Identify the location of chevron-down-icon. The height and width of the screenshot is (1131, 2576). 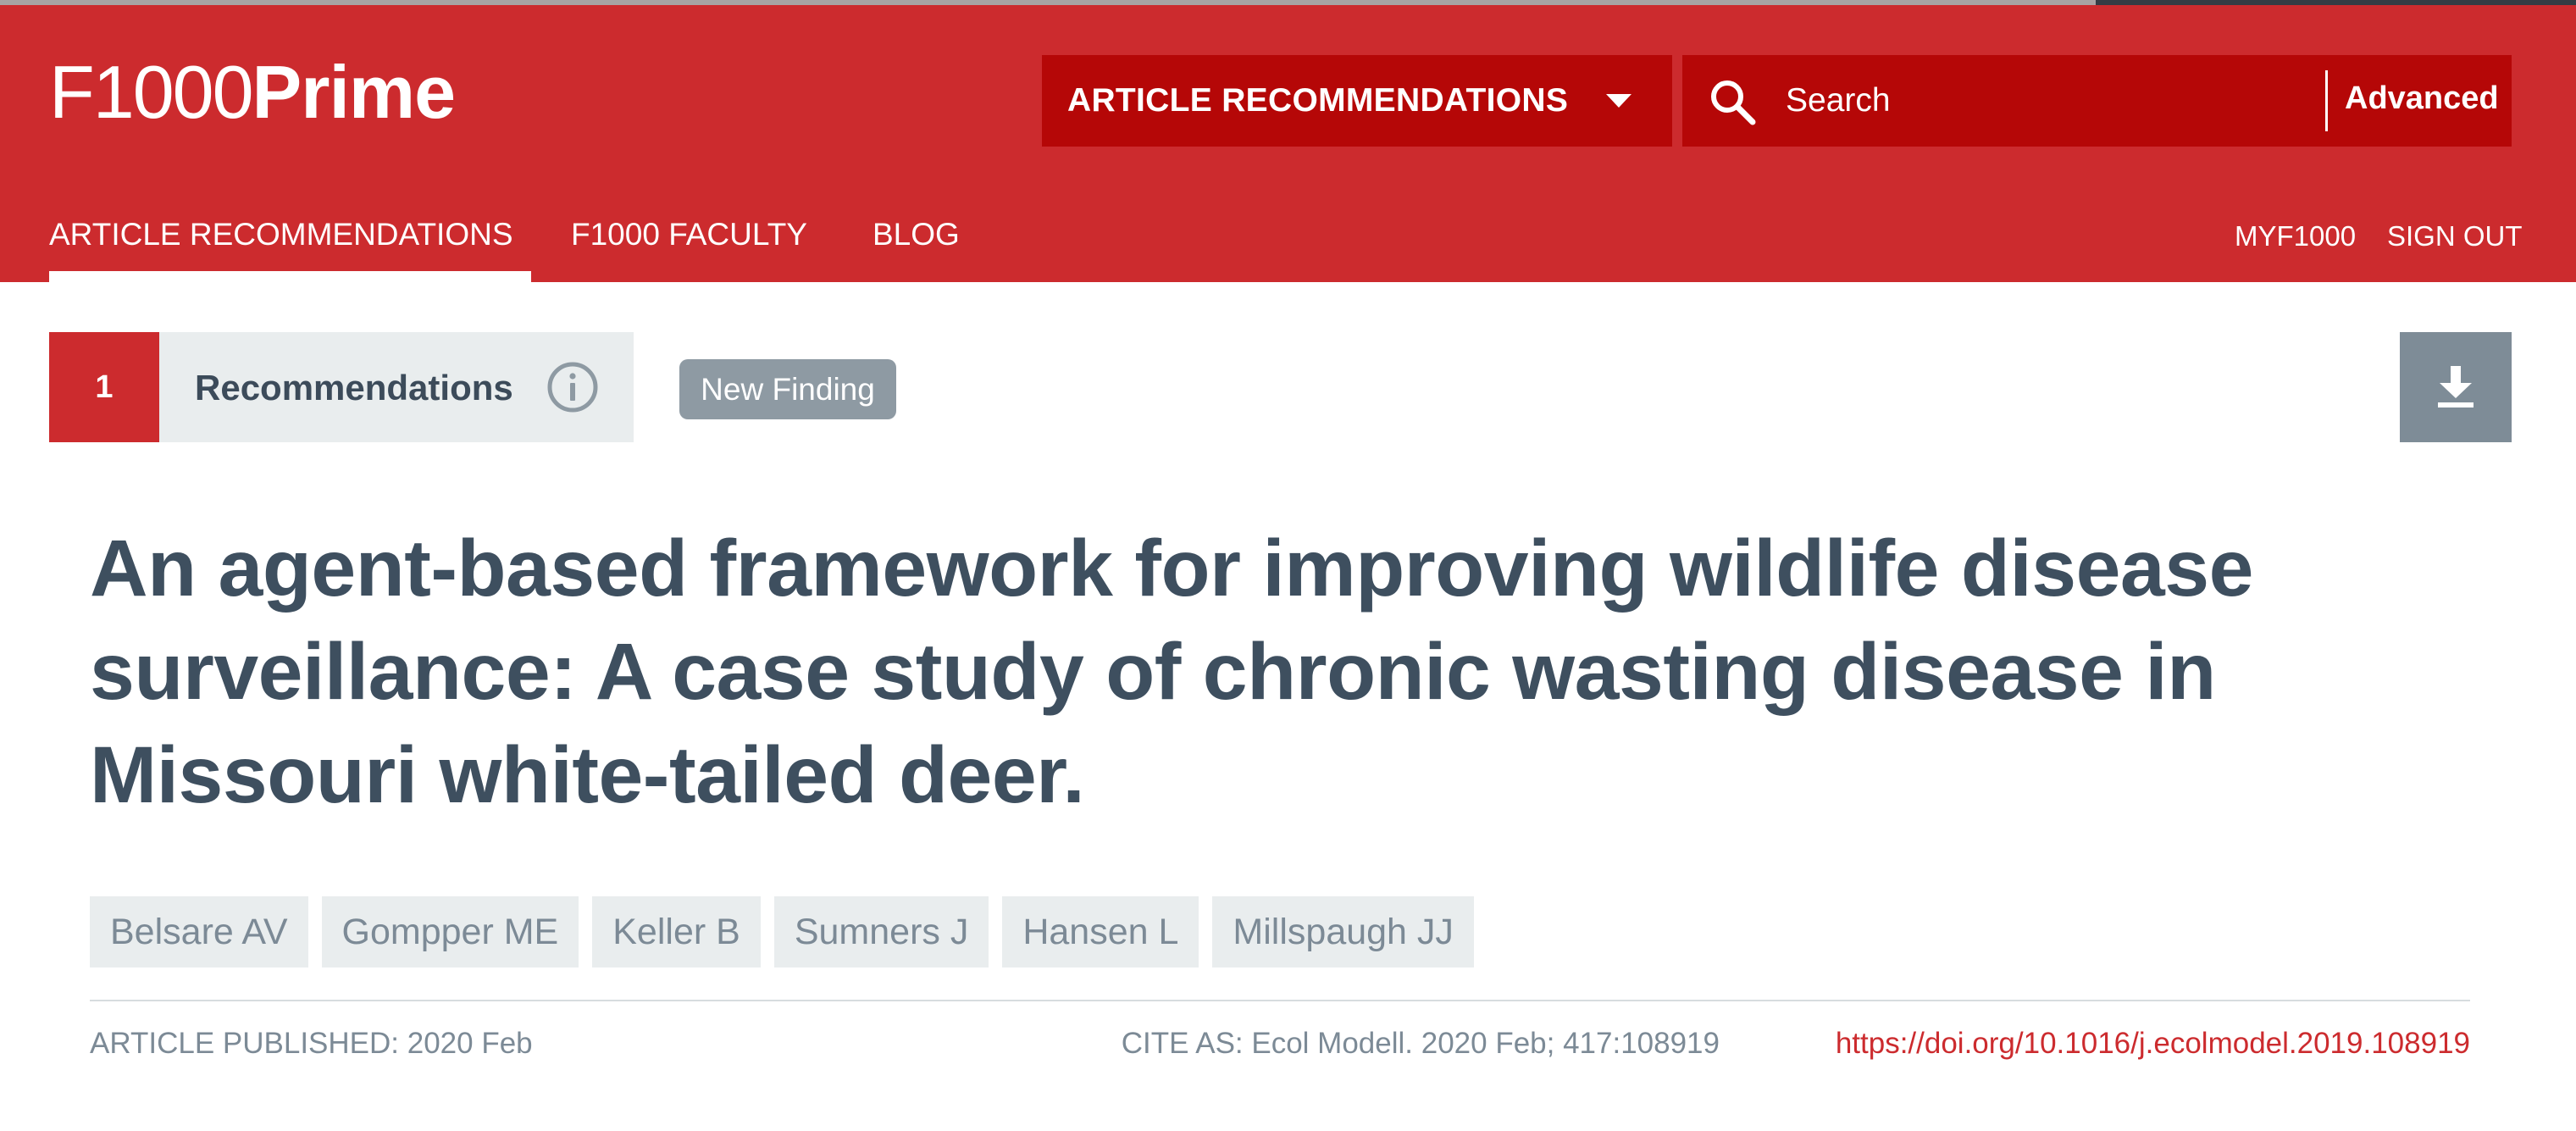
(1618, 101).